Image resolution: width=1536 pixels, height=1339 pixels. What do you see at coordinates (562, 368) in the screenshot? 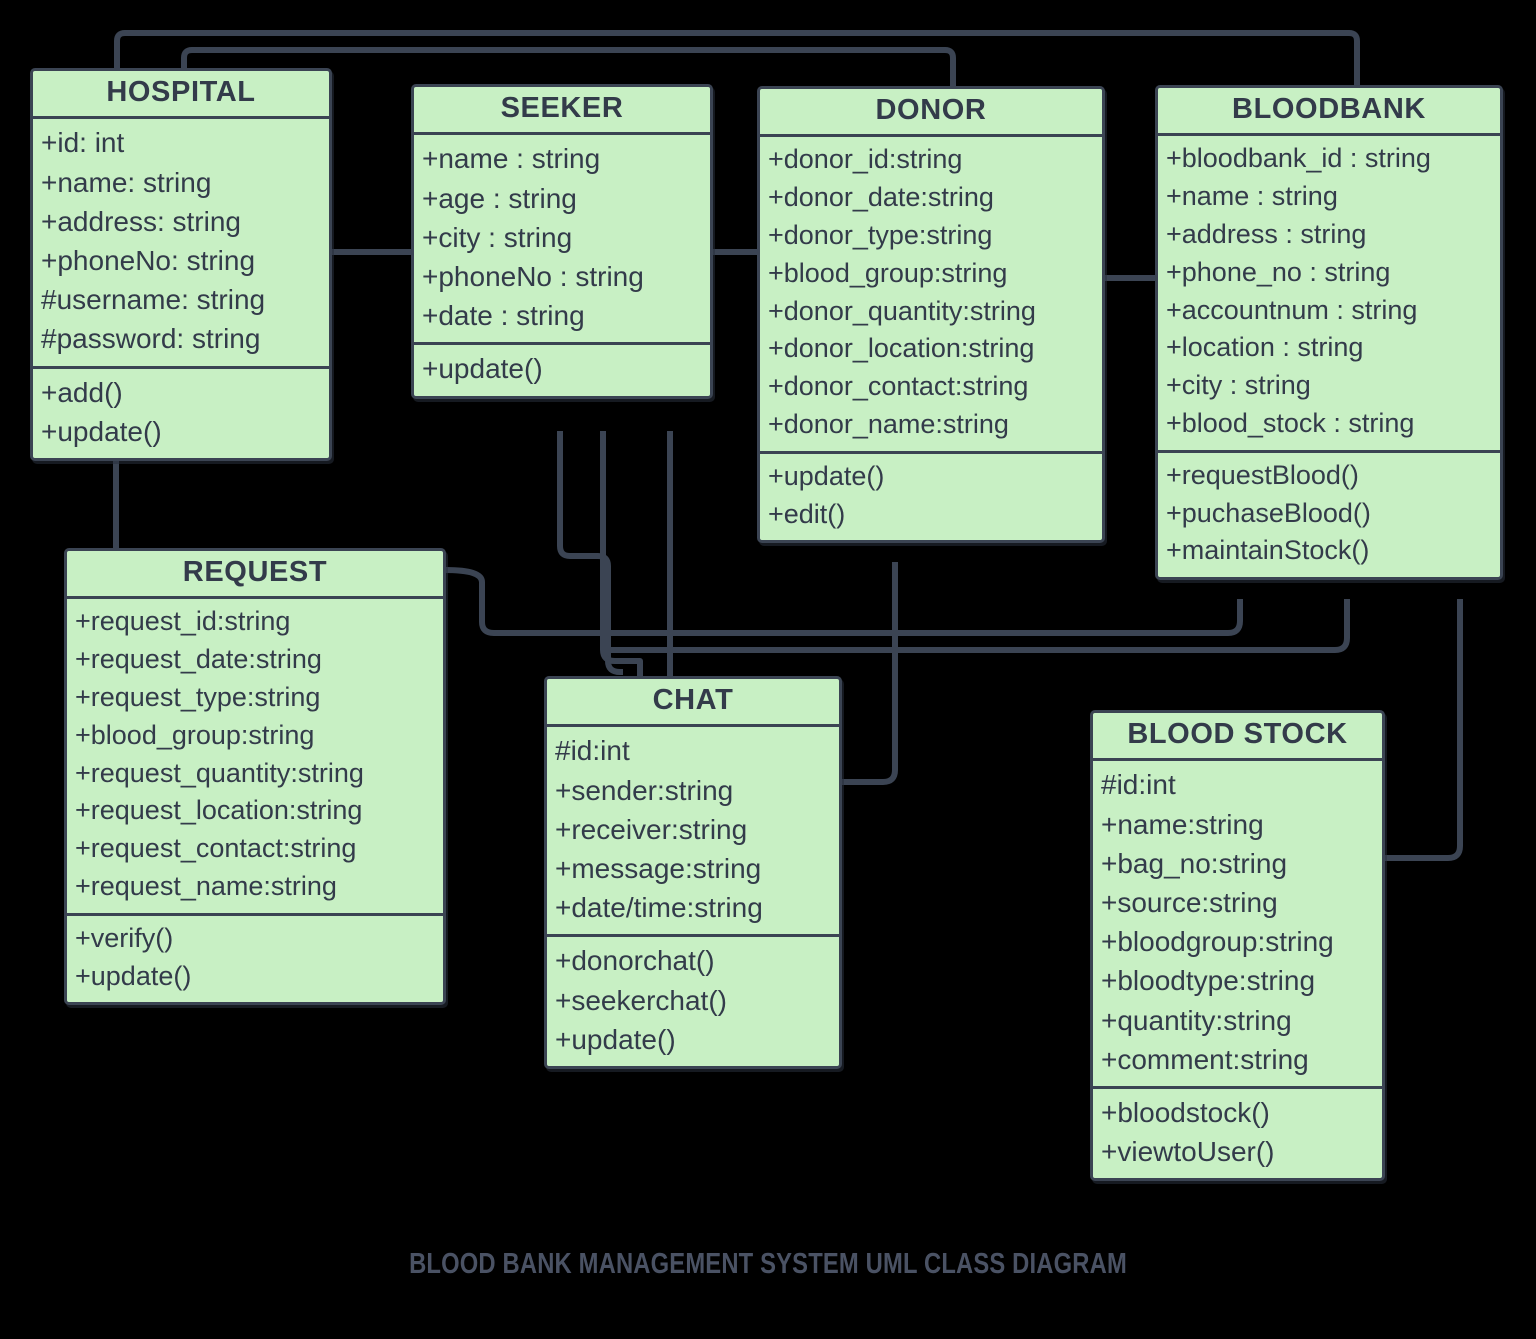
I see `methods-seeker: +update()` at bounding box center [562, 368].